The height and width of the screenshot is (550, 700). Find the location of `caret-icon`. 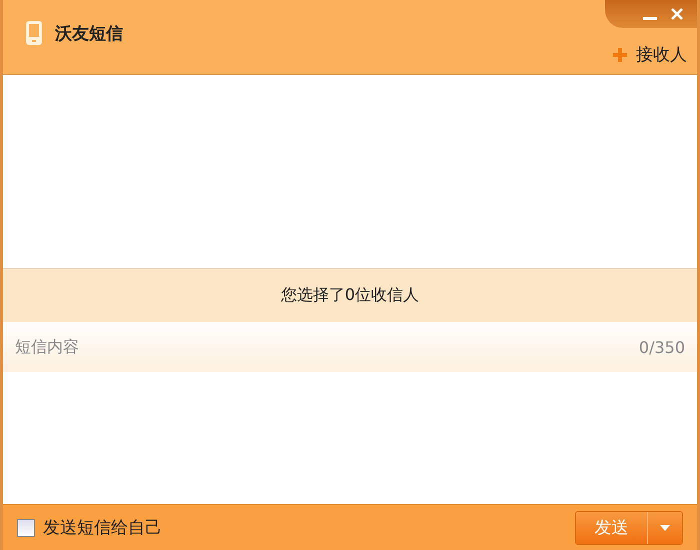

caret-icon is located at coordinates (665, 527).